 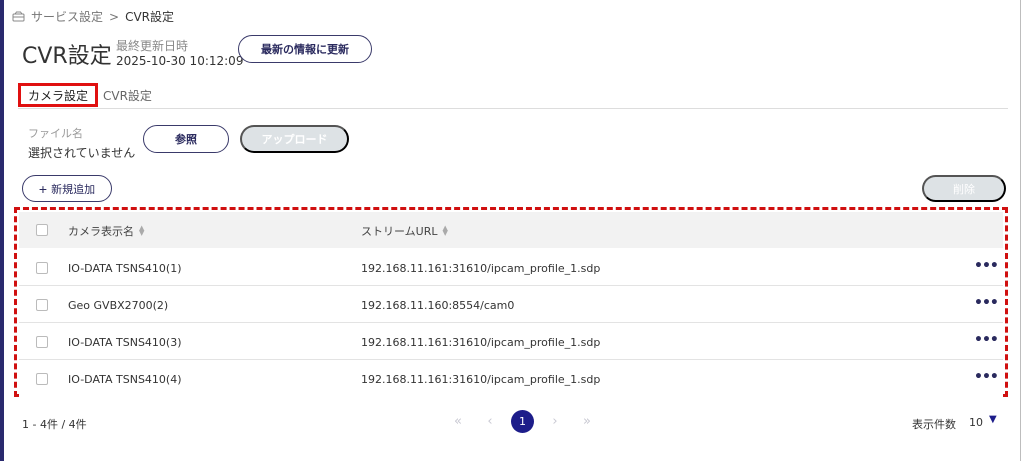 What do you see at coordinates (118, 305) in the screenshot?
I see `camera-name-cell: Geo GVBX2700(2)` at bounding box center [118, 305].